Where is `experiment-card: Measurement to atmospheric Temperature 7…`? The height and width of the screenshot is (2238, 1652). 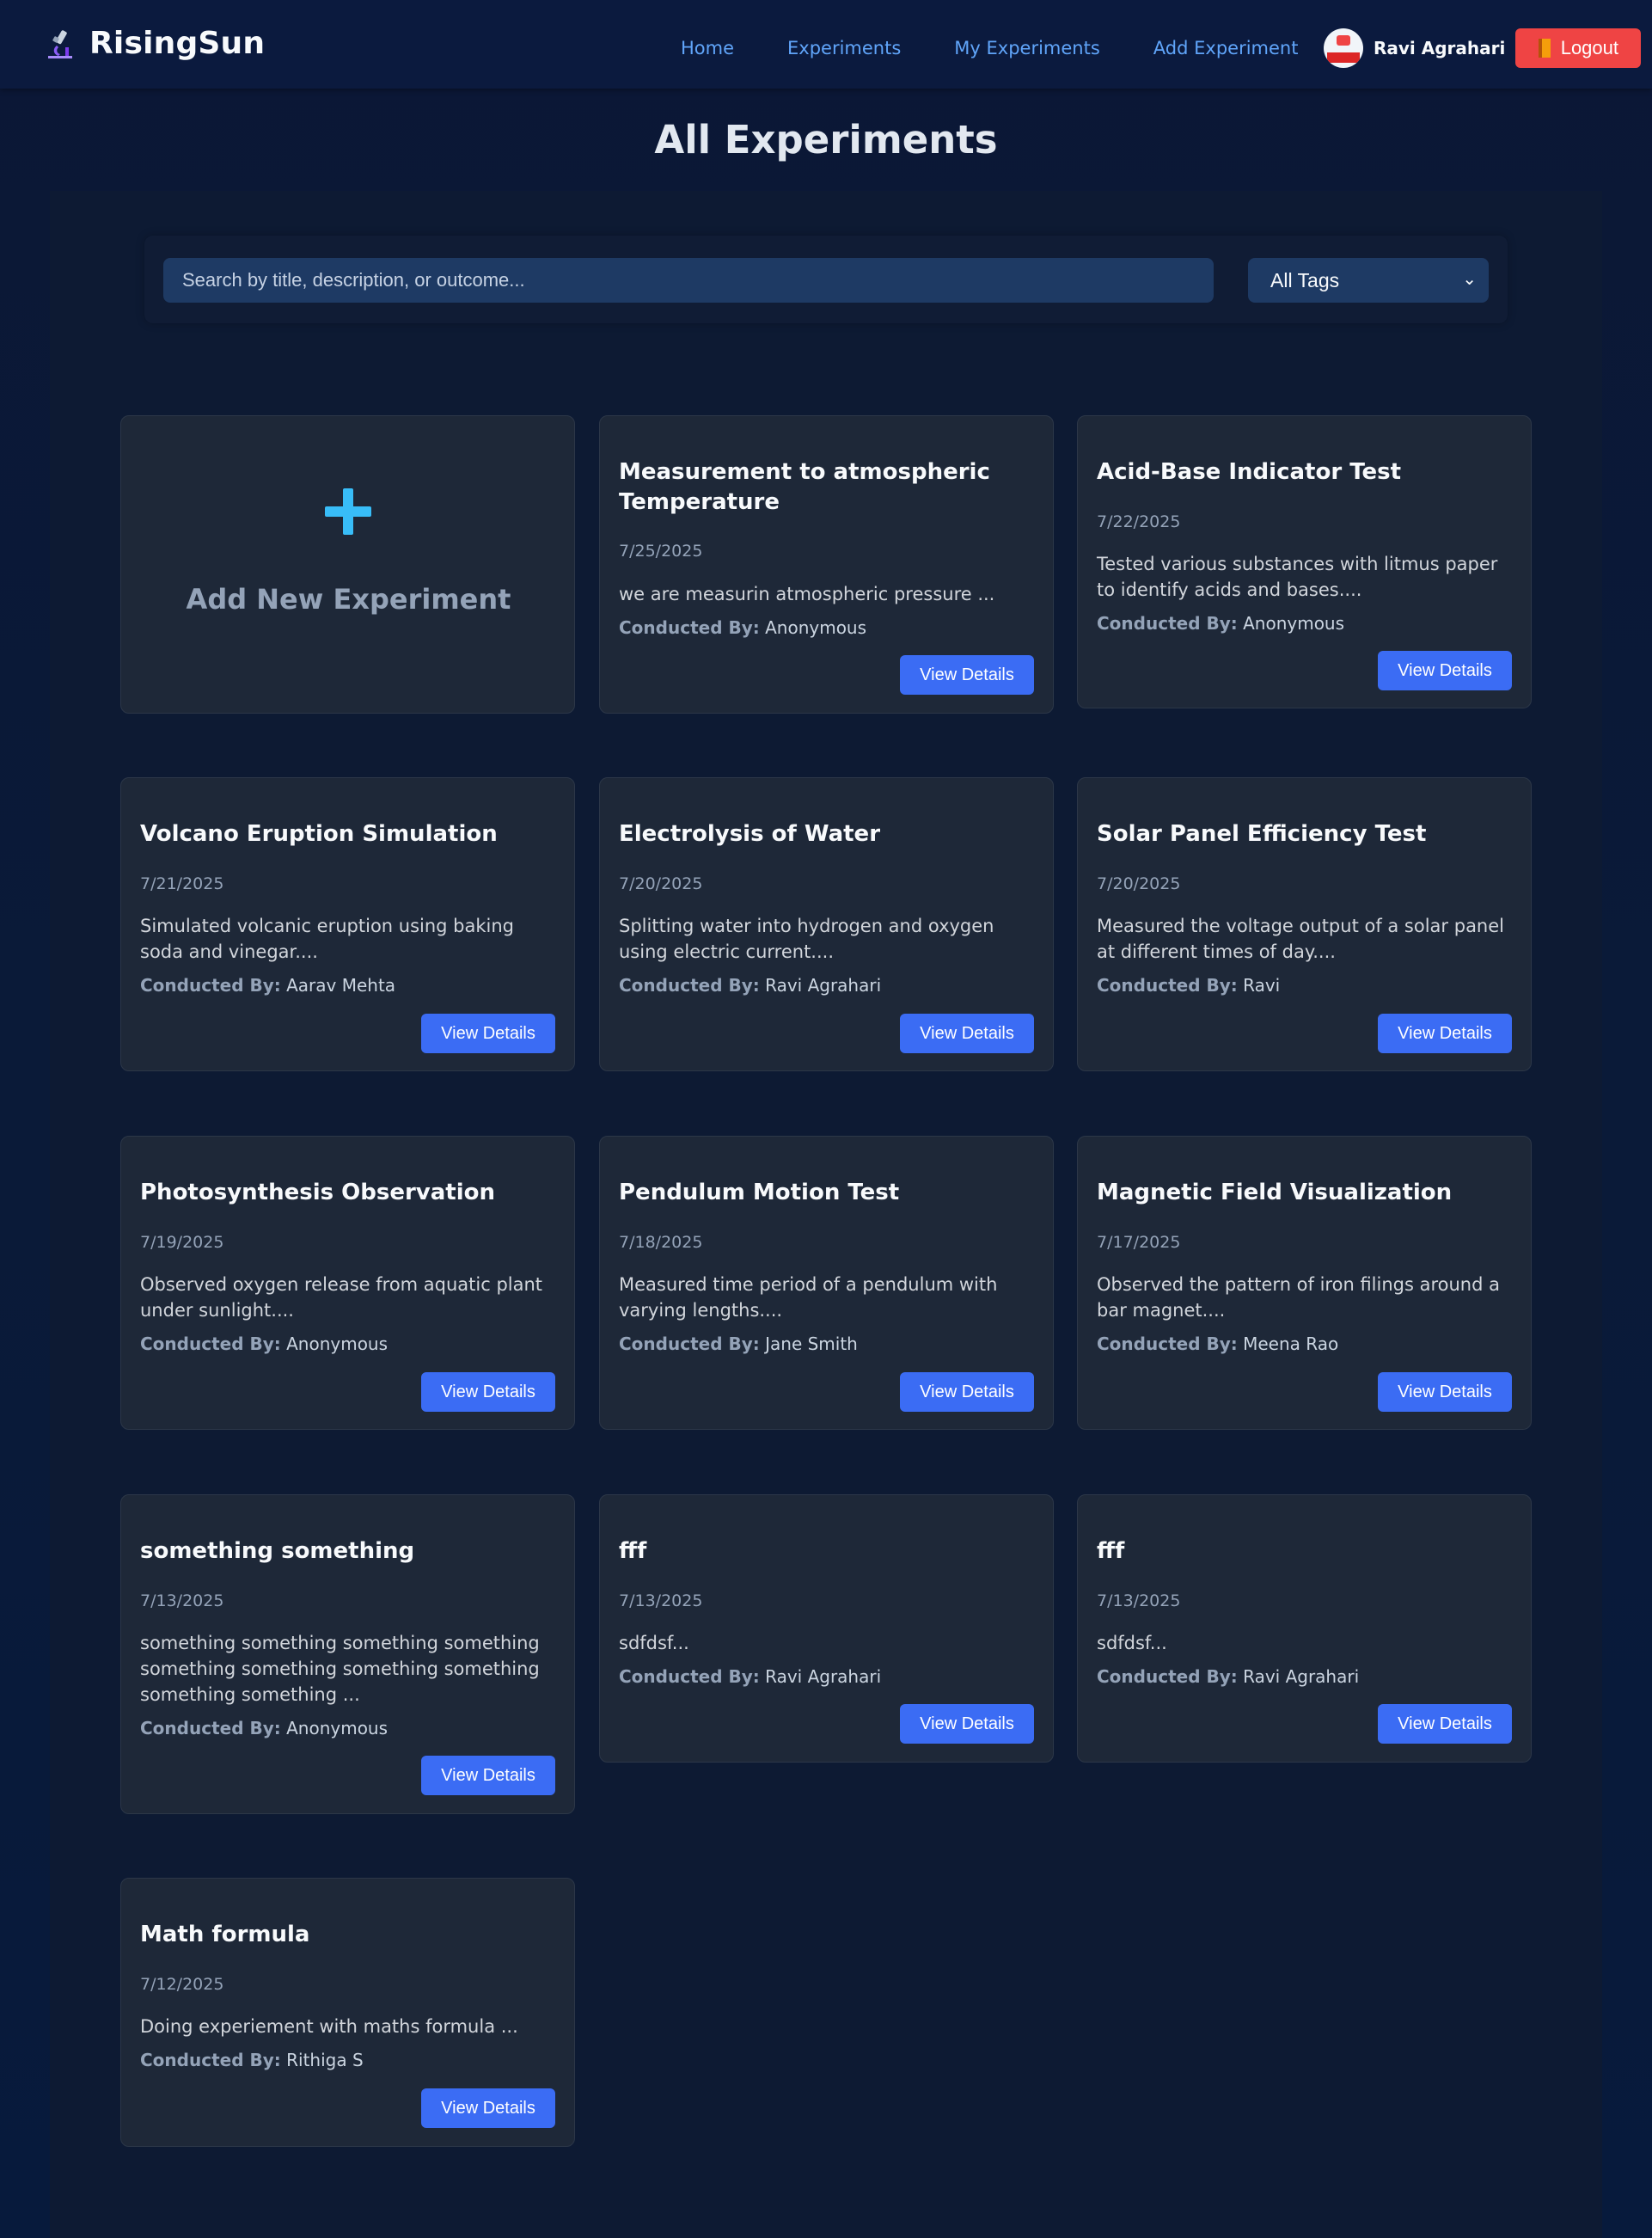 experiment-card: Measurement to atmospheric Temperature 7… is located at coordinates (826, 564).